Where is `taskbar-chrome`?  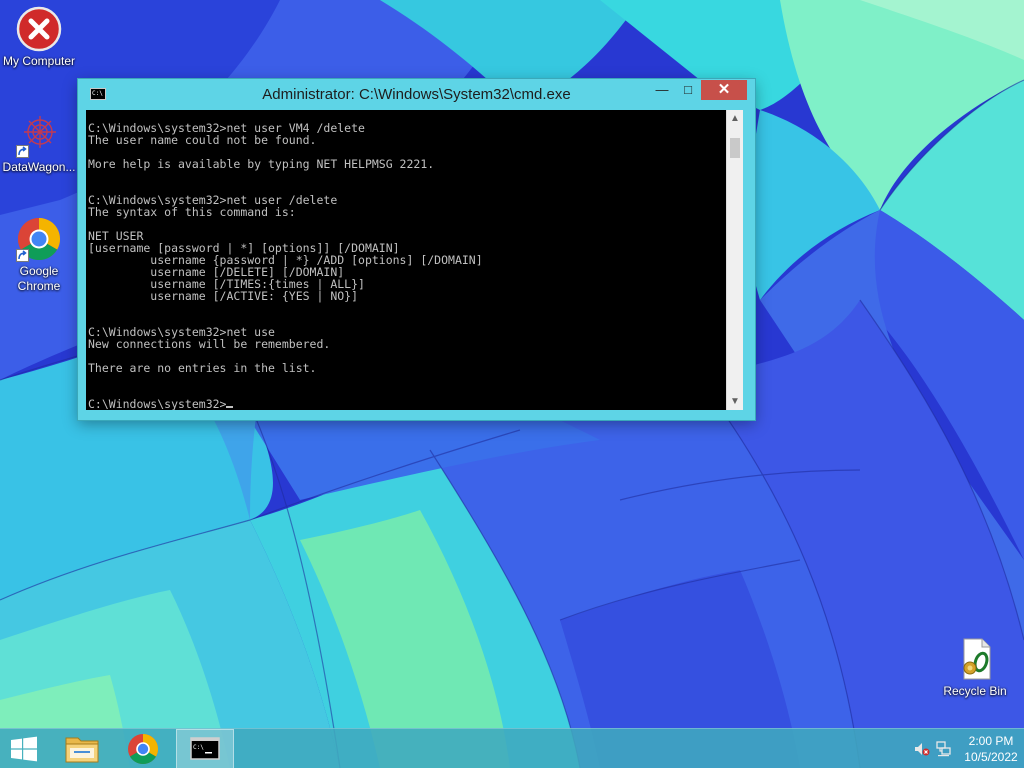 taskbar-chrome is located at coordinates (143, 748).